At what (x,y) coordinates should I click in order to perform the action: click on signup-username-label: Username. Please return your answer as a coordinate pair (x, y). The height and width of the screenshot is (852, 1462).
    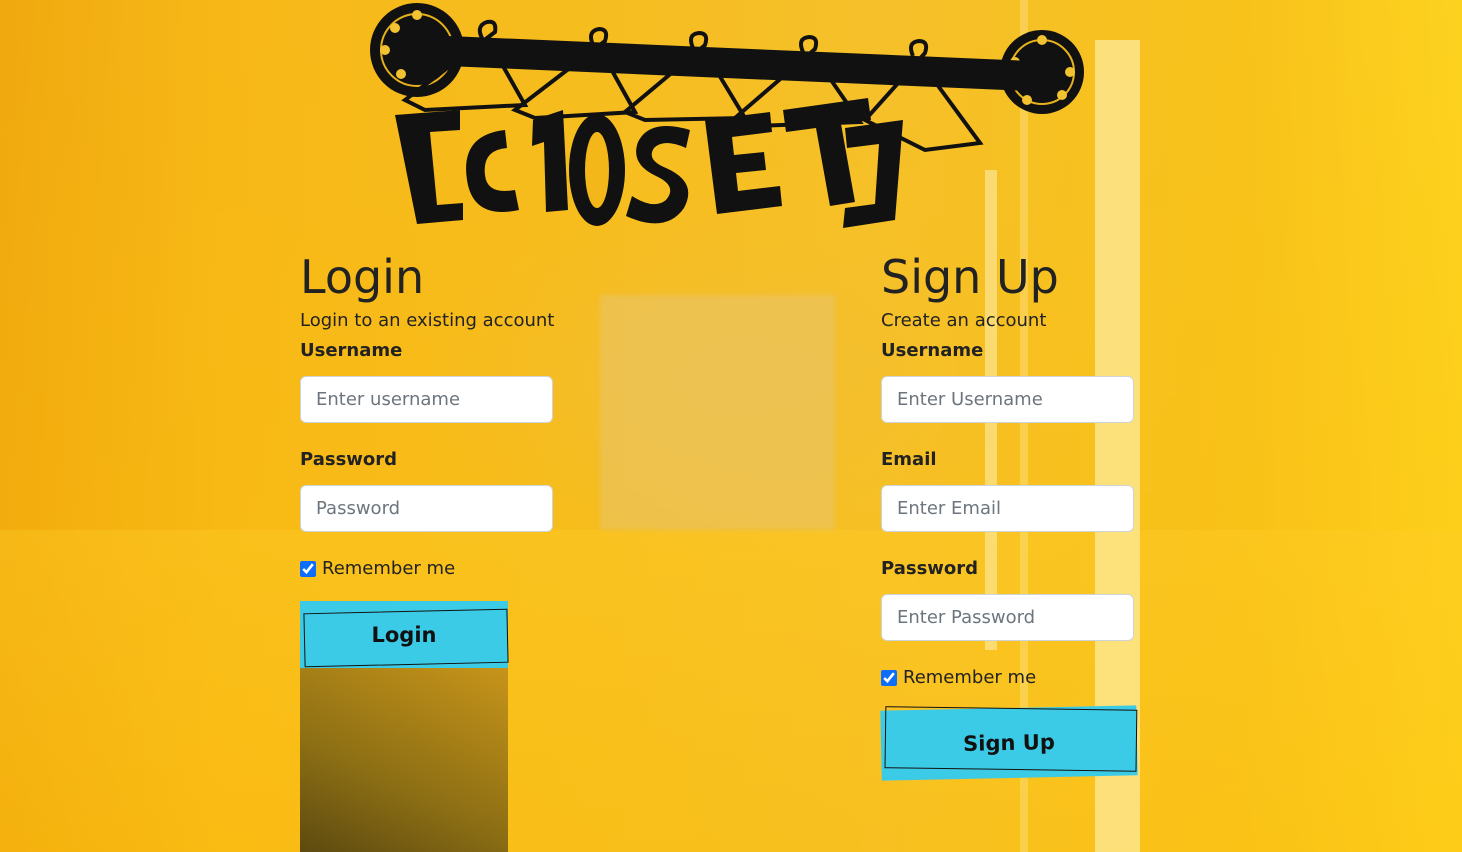
    Looking at the image, I should click on (932, 350).